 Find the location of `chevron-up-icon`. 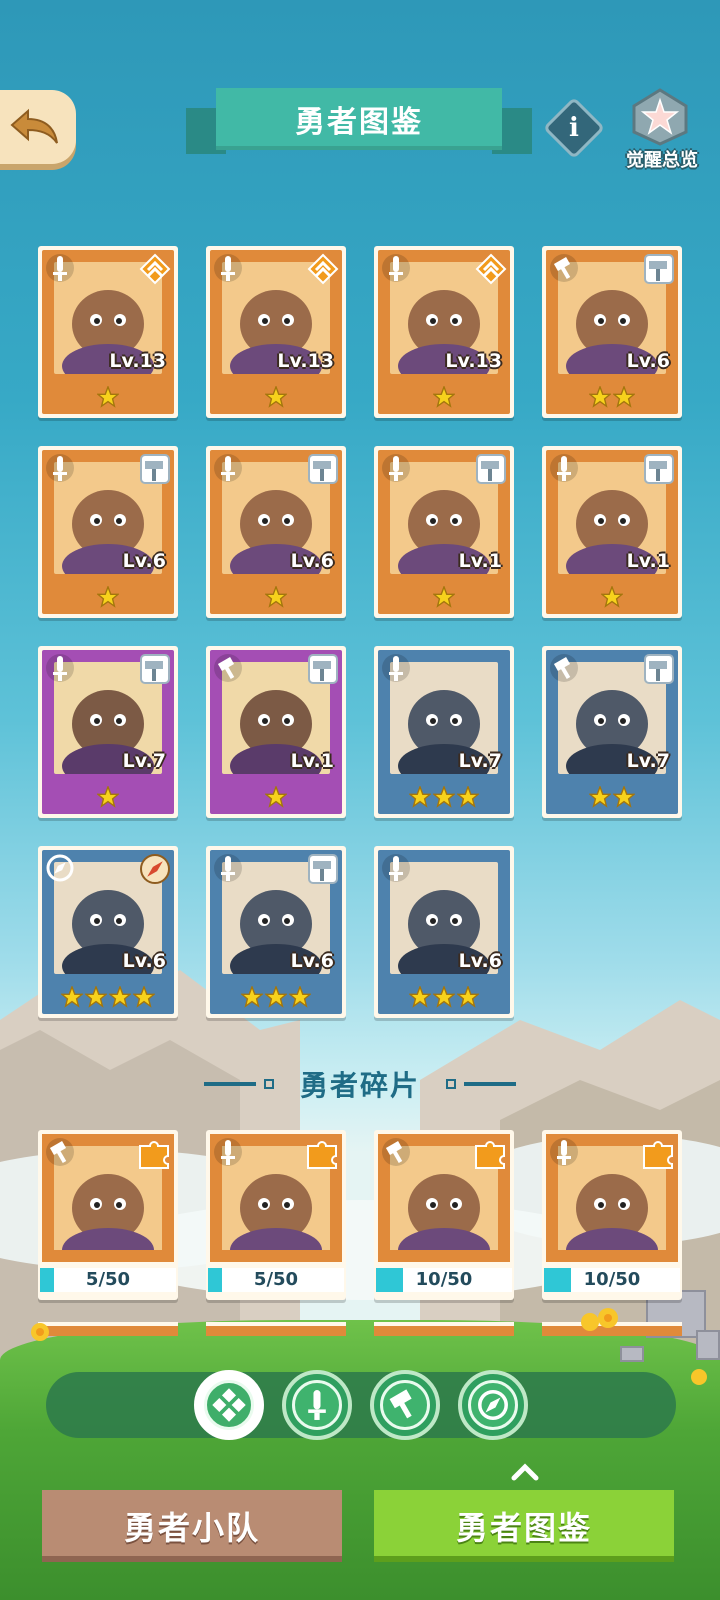

chevron-up-icon is located at coordinates (525, 1472).